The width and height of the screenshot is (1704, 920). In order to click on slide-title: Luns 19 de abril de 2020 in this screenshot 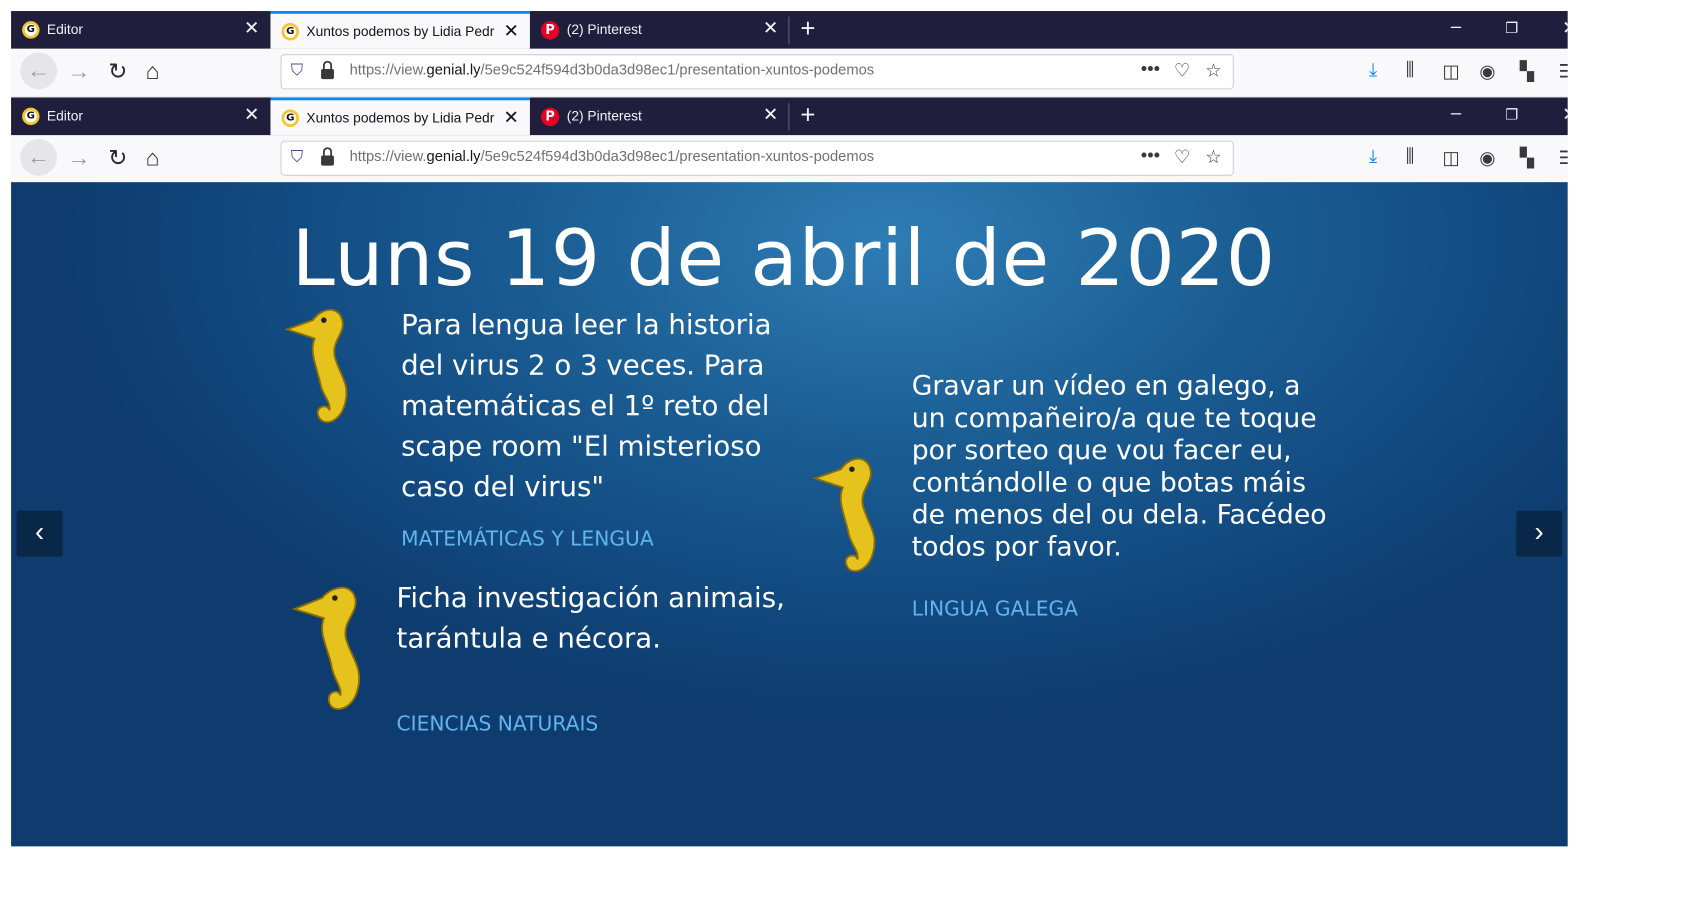, I will do `click(783, 258)`.